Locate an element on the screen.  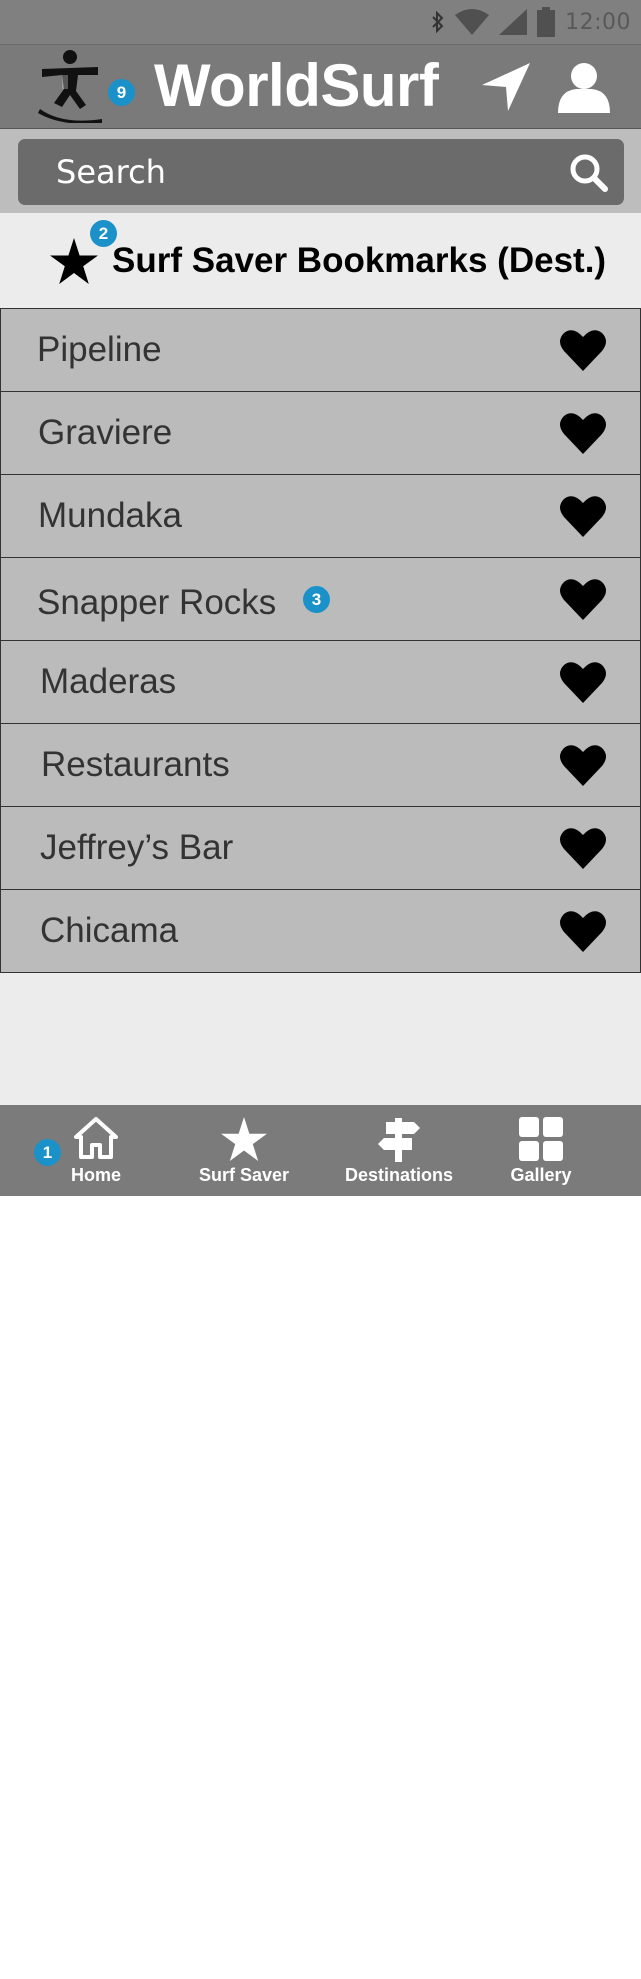
list-item: Snapper Rocks 3 is located at coordinates (320, 599).